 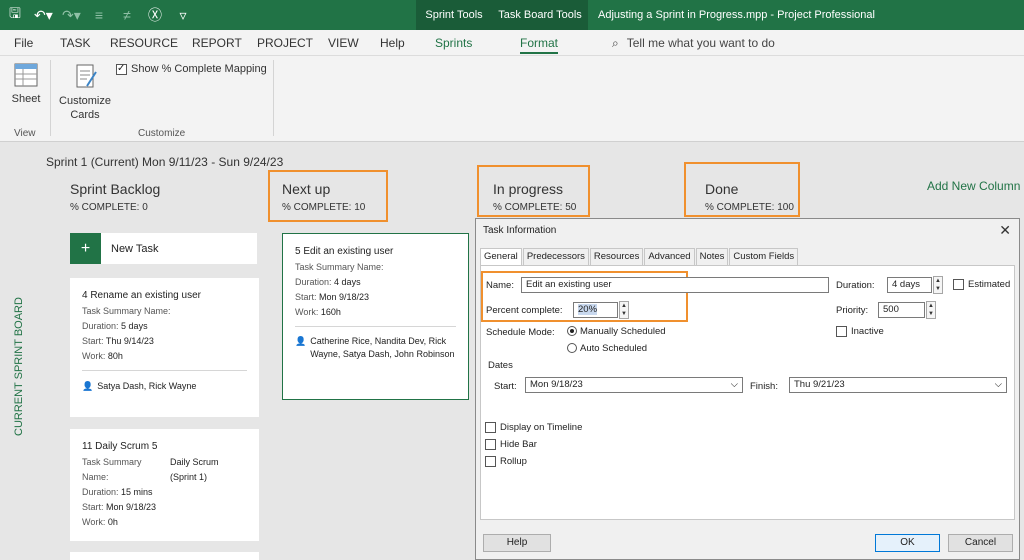 I want to click on customize-cards-button: Customize Cards, so click(x=85, y=92).